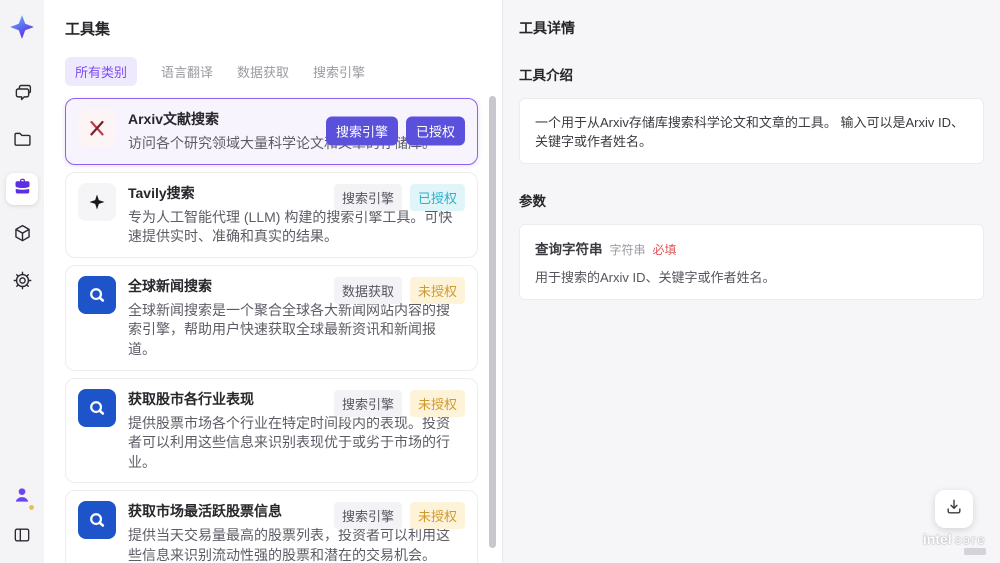  I want to click on corner-widgets: intel core, so click(954, 522).